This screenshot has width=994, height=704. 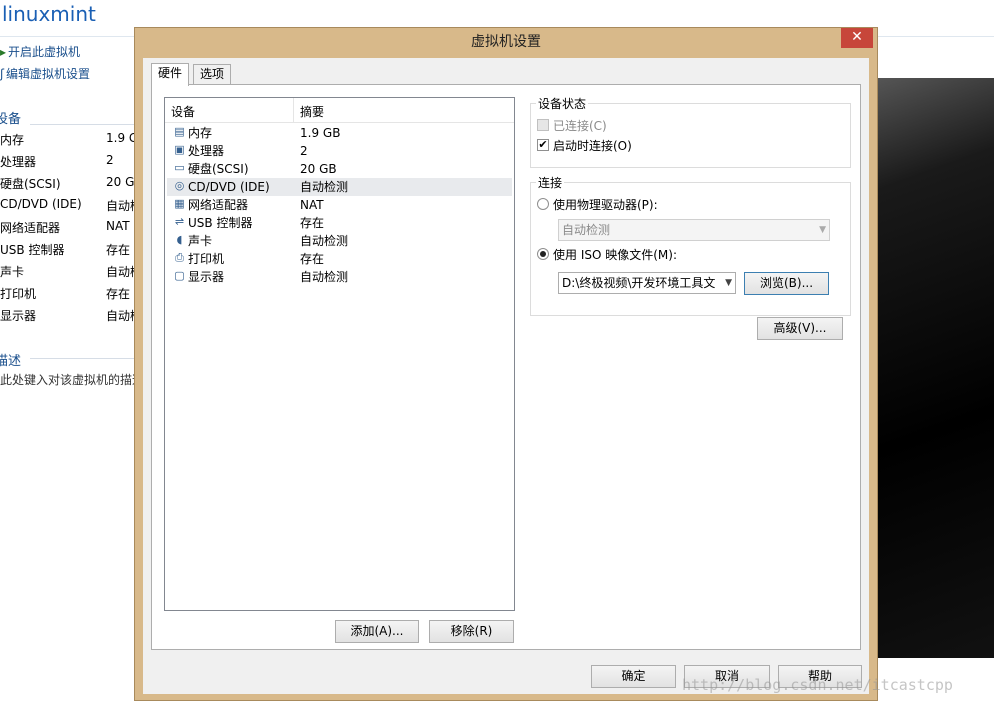 I want to click on bg-device-row: CD/DVD (IDE) 自动检, so click(x=71, y=208).